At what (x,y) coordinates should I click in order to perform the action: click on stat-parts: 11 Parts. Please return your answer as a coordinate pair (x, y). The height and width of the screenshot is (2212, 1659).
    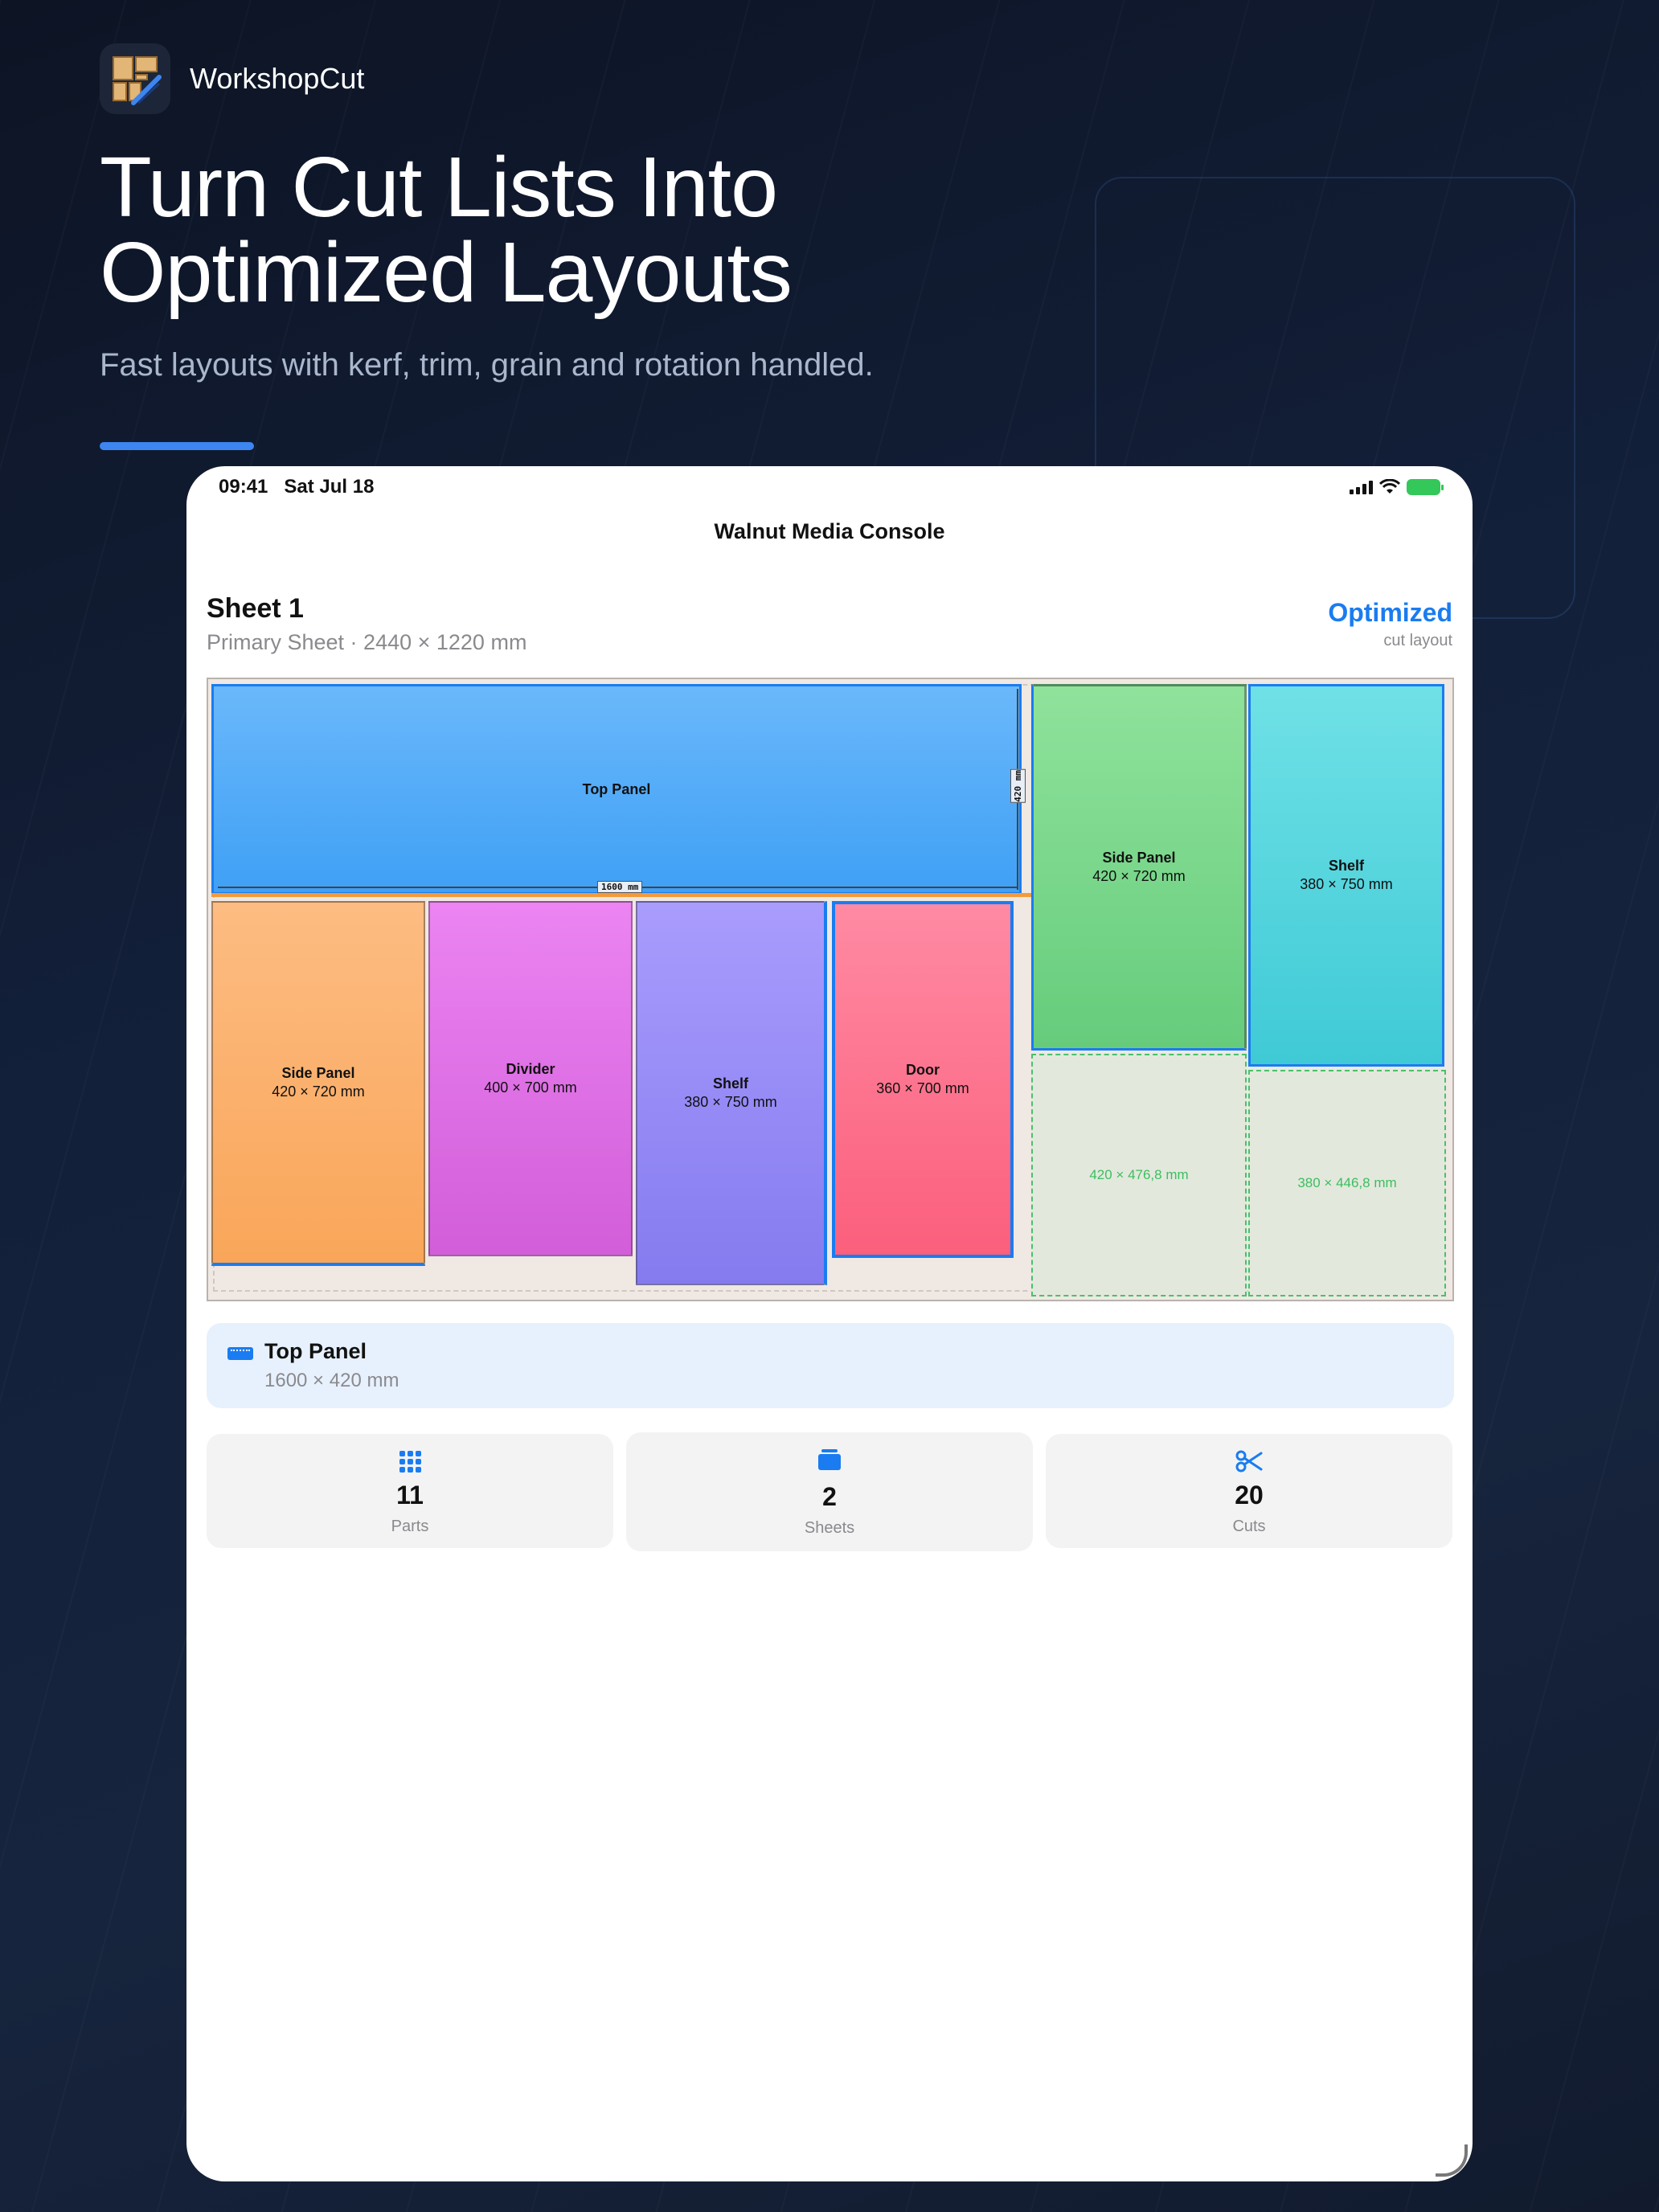
    Looking at the image, I should click on (410, 1491).